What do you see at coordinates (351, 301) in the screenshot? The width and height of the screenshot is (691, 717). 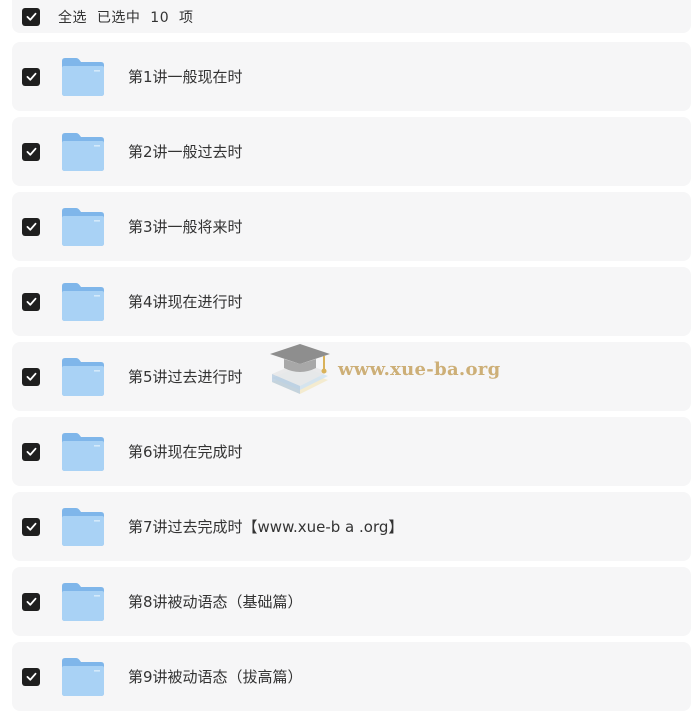 I see `list-item: 第4讲现在进行时` at bounding box center [351, 301].